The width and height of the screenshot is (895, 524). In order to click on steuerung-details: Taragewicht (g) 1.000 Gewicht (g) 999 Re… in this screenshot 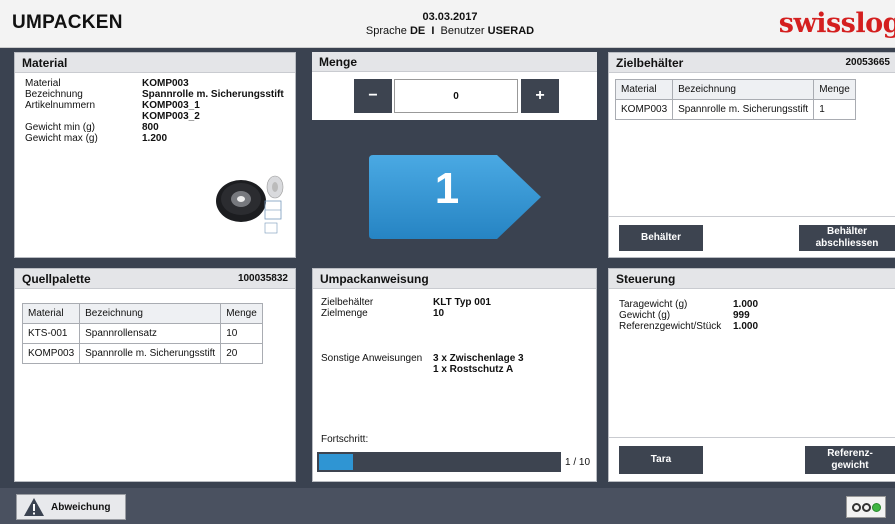, I will do `click(754, 319)`.